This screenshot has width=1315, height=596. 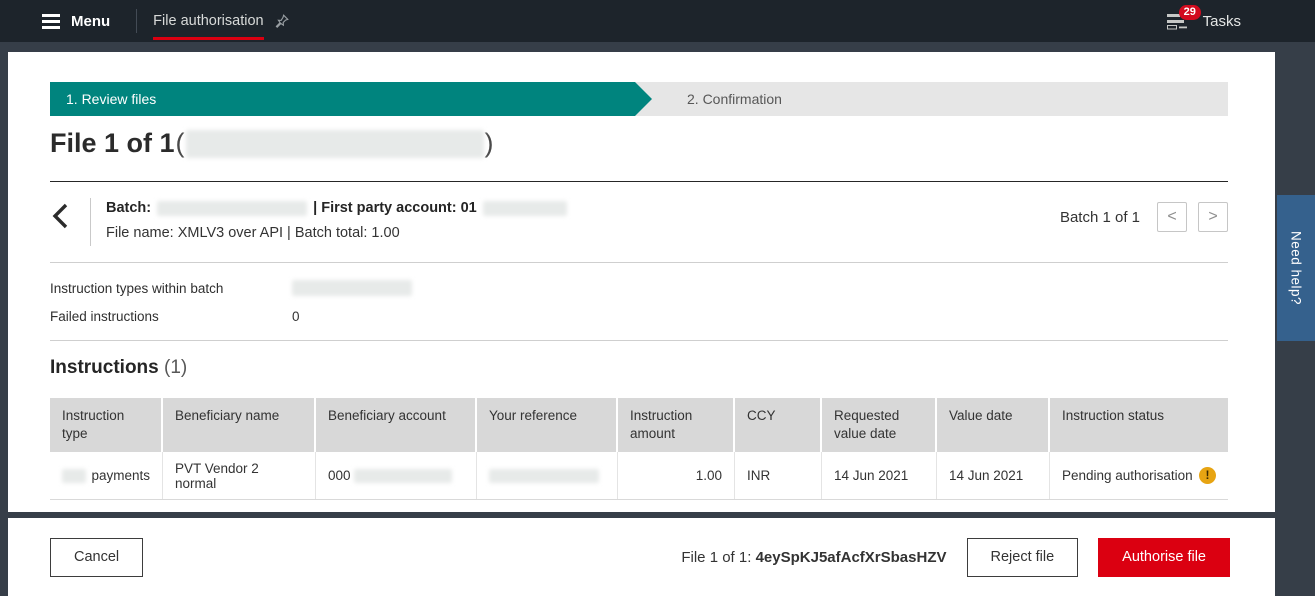 What do you see at coordinates (1213, 217) in the screenshot?
I see `batch-next-button: >` at bounding box center [1213, 217].